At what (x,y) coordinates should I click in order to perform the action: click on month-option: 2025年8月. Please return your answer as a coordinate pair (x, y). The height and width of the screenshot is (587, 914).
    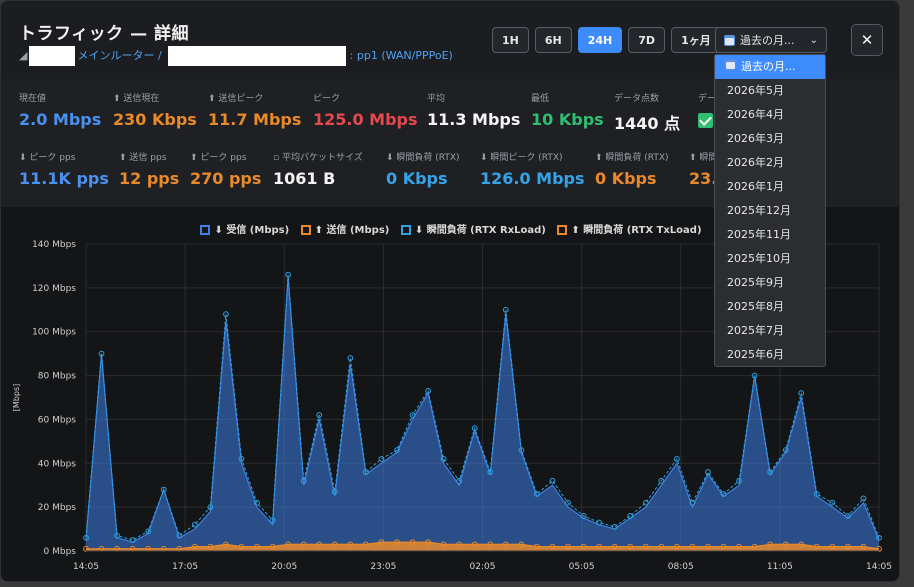
    Looking at the image, I should click on (770, 307).